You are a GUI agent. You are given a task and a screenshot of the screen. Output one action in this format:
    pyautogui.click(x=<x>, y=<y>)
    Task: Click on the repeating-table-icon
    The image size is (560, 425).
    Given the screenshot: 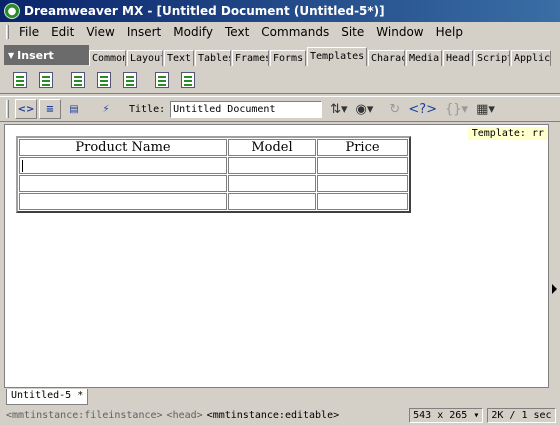 What is the action you would take?
    pyautogui.click(x=188, y=80)
    